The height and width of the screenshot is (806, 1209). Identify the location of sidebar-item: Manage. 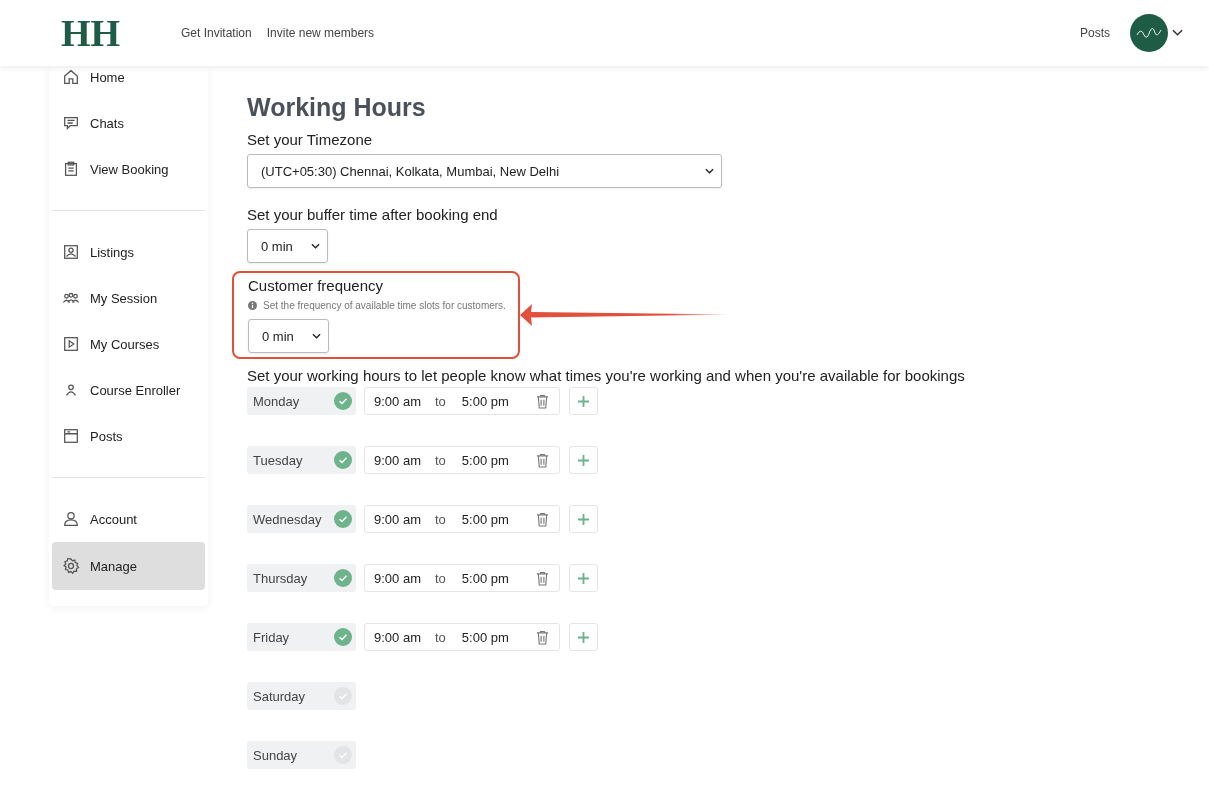
(128, 566).